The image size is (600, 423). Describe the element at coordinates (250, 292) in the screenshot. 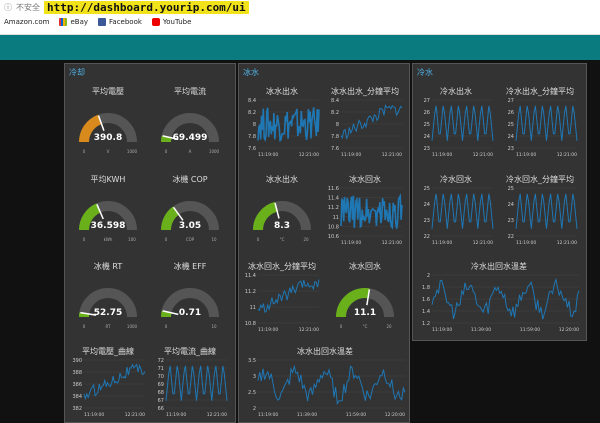

I see `y-tick-label: 11.2` at that location.